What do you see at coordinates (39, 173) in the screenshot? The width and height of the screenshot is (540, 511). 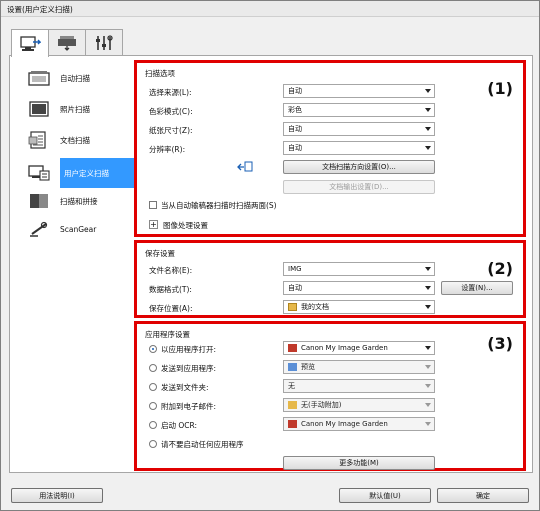 I see `custom-scan-icon` at bounding box center [39, 173].